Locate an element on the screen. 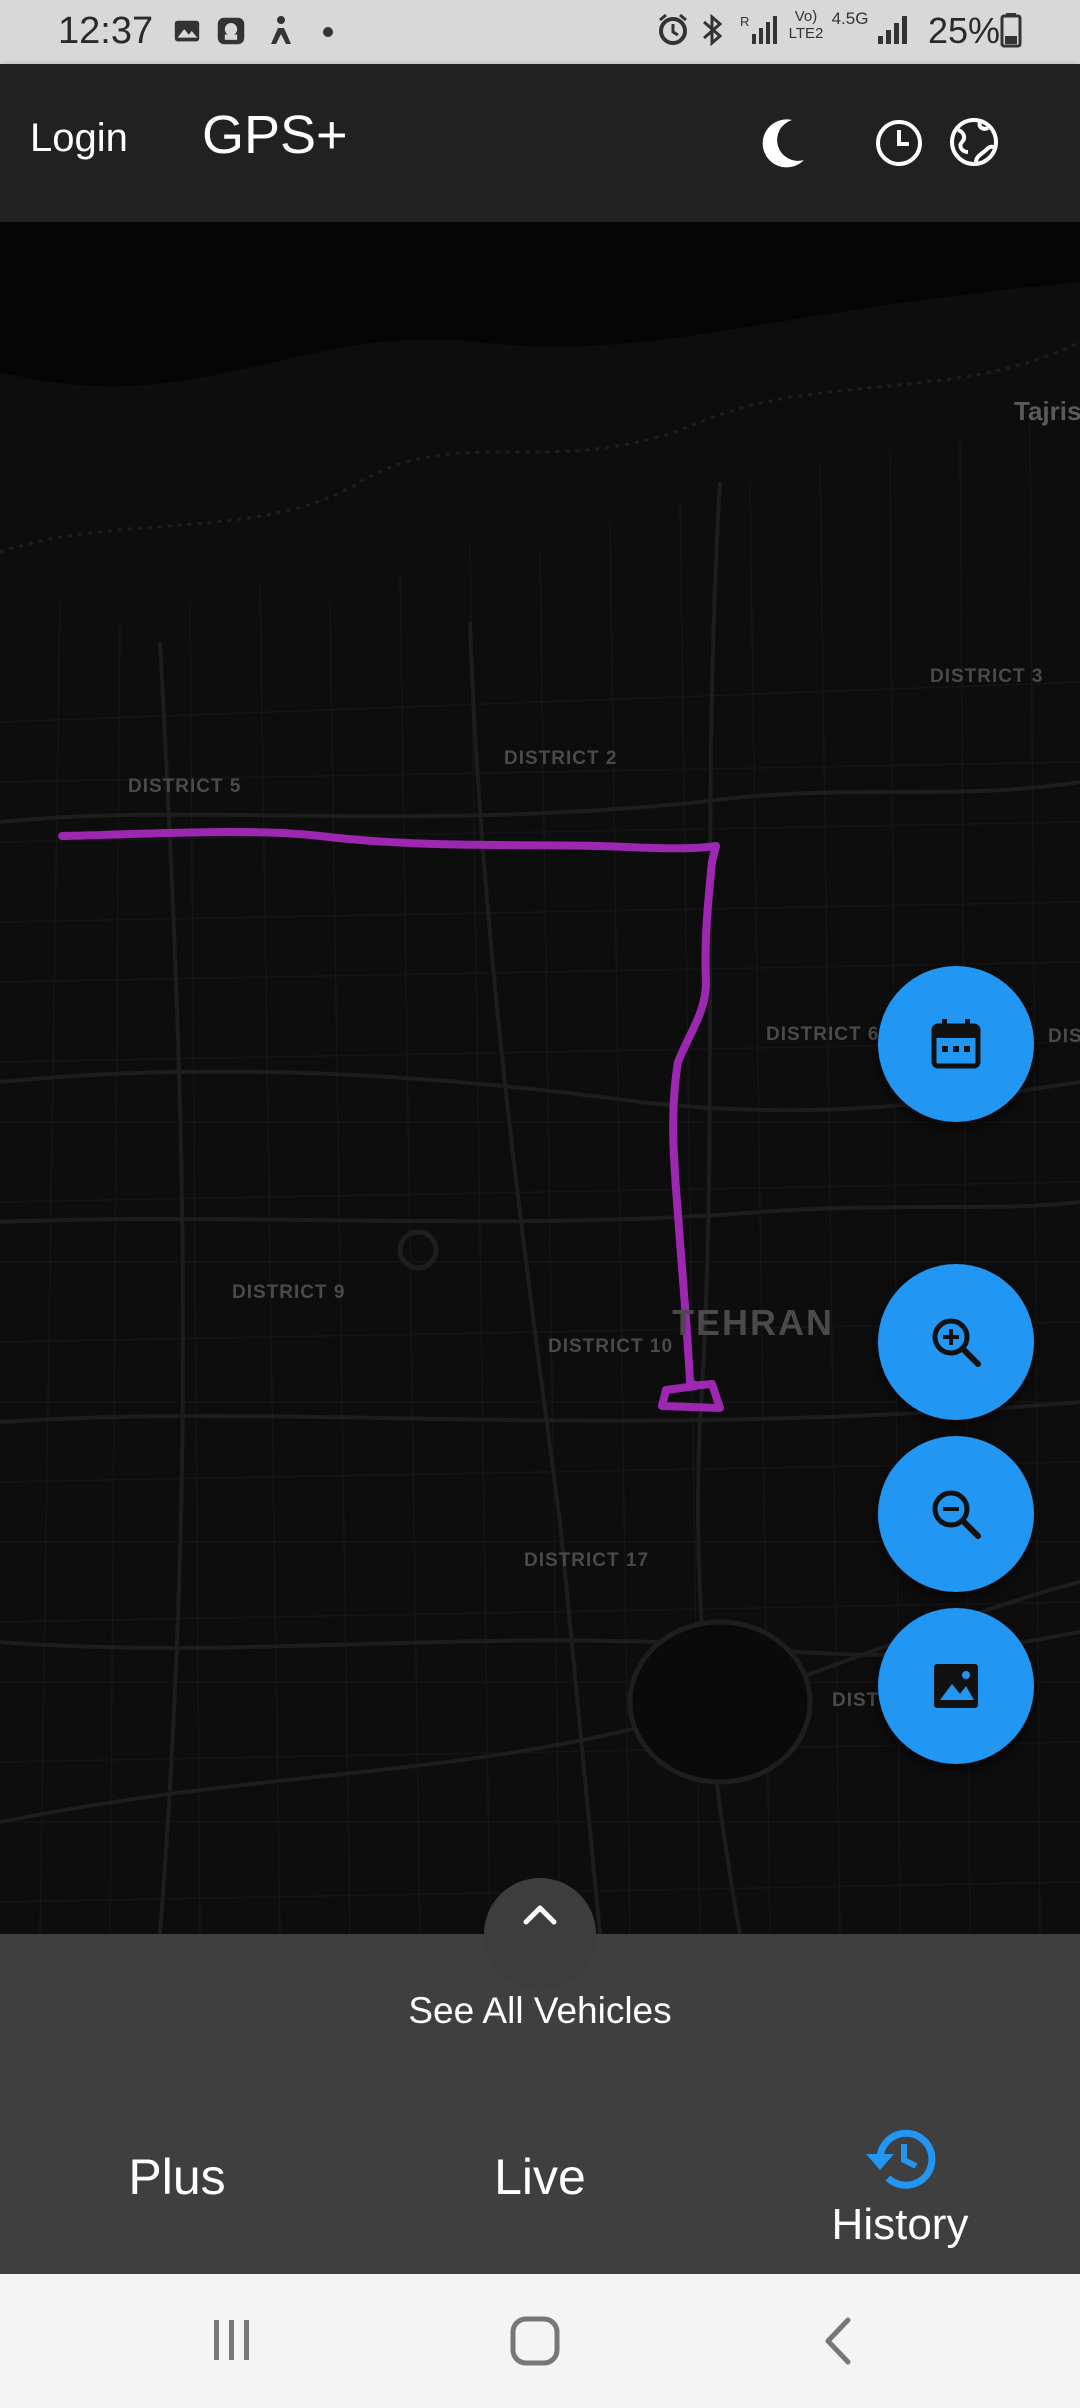 This screenshot has height=2408, width=1080. volte-indicator: Vo) LTE2 is located at coordinates (806, 25).